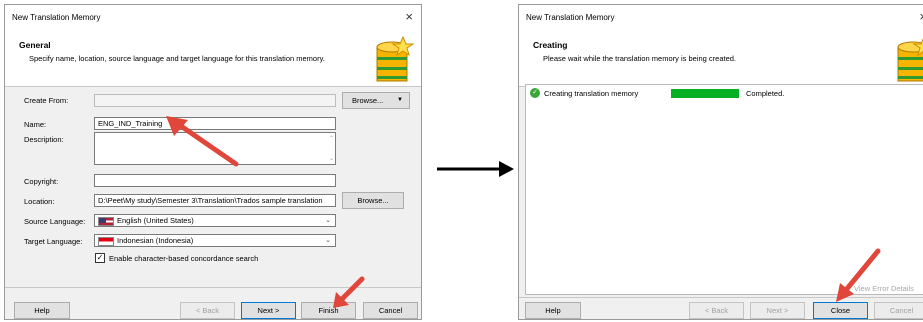 This screenshot has height=322, width=923. What do you see at coordinates (840, 310) in the screenshot?
I see `close-button: Close` at bounding box center [840, 310].